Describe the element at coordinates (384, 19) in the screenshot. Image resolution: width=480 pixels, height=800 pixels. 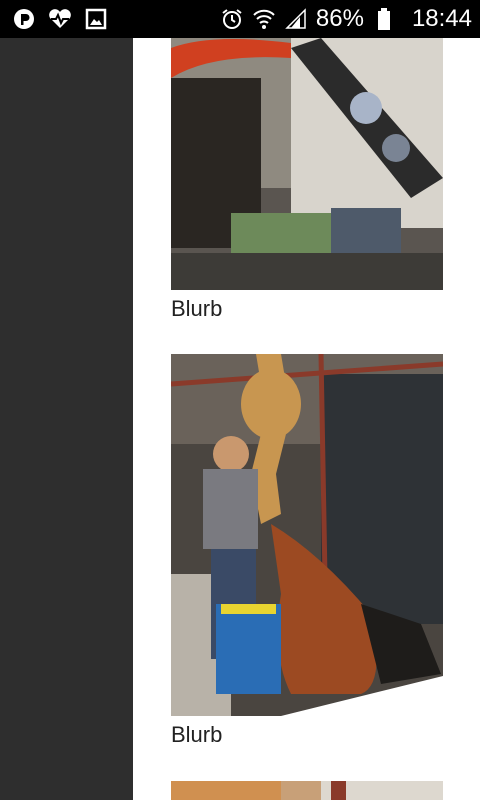
I see `battery-icon` at that location.